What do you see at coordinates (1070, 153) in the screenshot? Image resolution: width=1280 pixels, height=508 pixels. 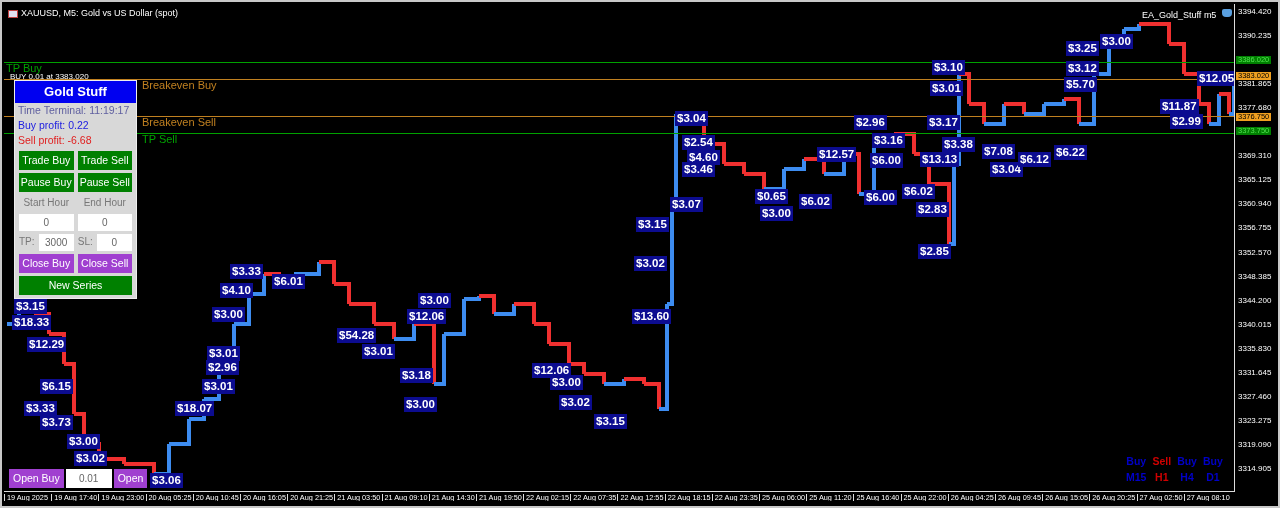 I see `profit-label: $6.22` at bounding box center [1070, 153].